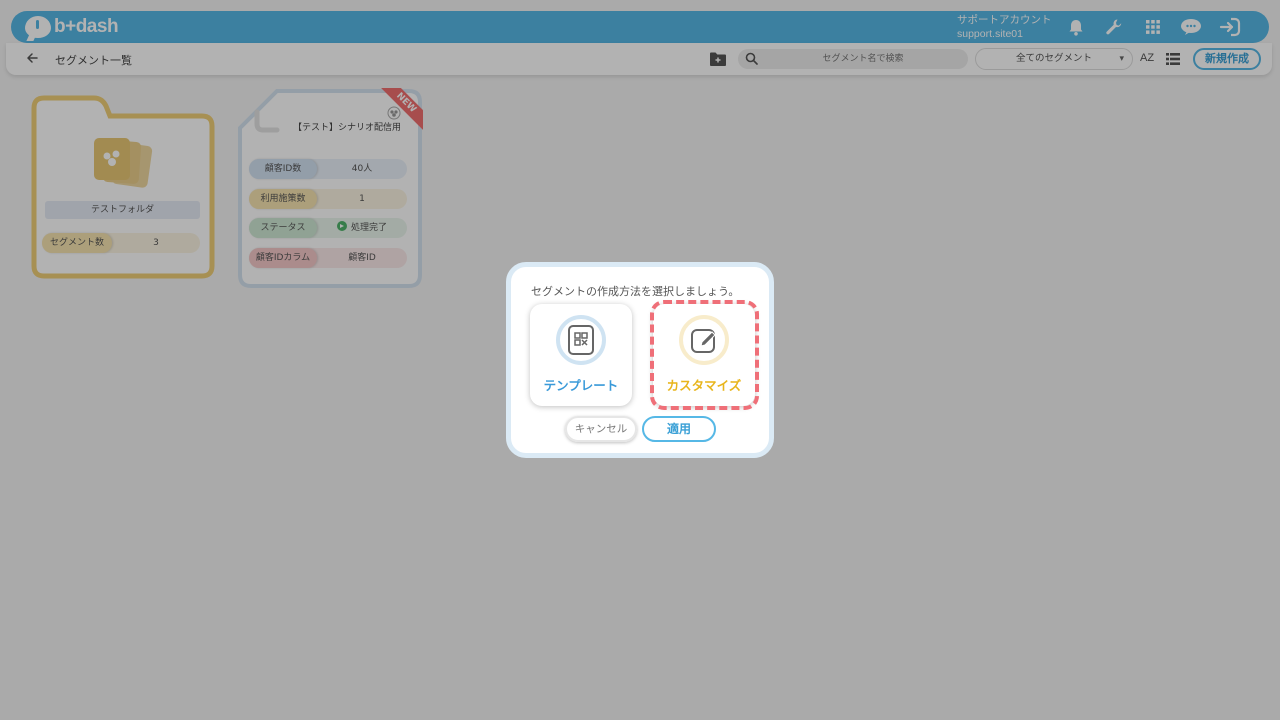 This screenshot has height=720, width=1280. Describe the element at coordinates (635, 291) in the screenshot. I see `dialog-message: セグメントの作成方法を選択しましょう。` at that location.